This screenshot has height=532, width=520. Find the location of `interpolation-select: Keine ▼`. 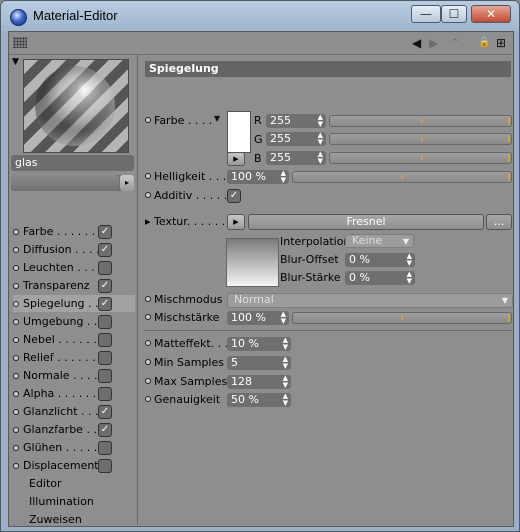

interpolation-select: Keine ▼ is located at coordinates (379, 241).